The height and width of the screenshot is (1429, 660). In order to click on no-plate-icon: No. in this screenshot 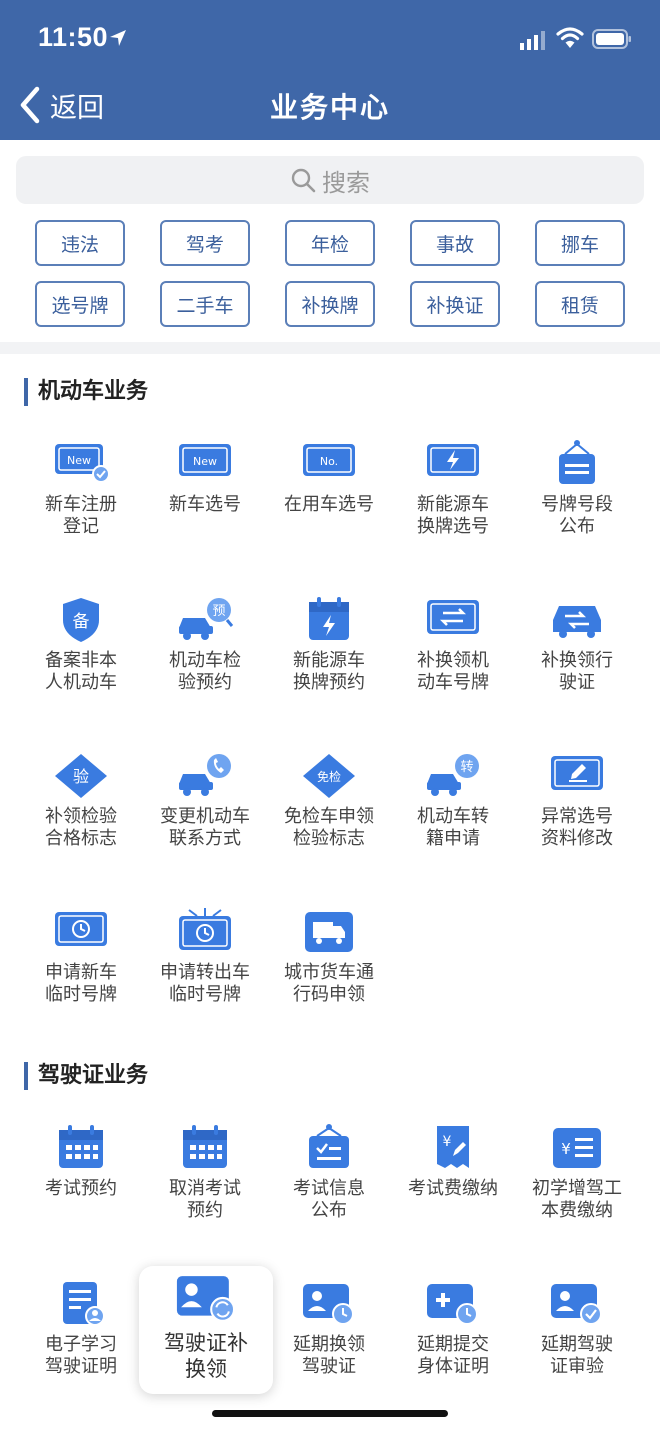, I will do `click(329, 460)`.